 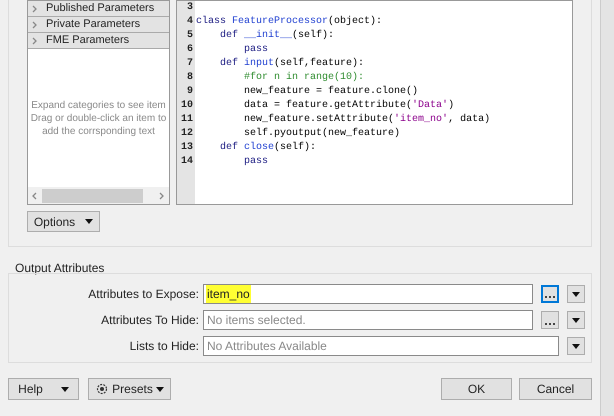 What do you see at coordinates (60, 266) in the screenshot?
I see `group-title: Output Attributes` at bounding box center [60, 266].